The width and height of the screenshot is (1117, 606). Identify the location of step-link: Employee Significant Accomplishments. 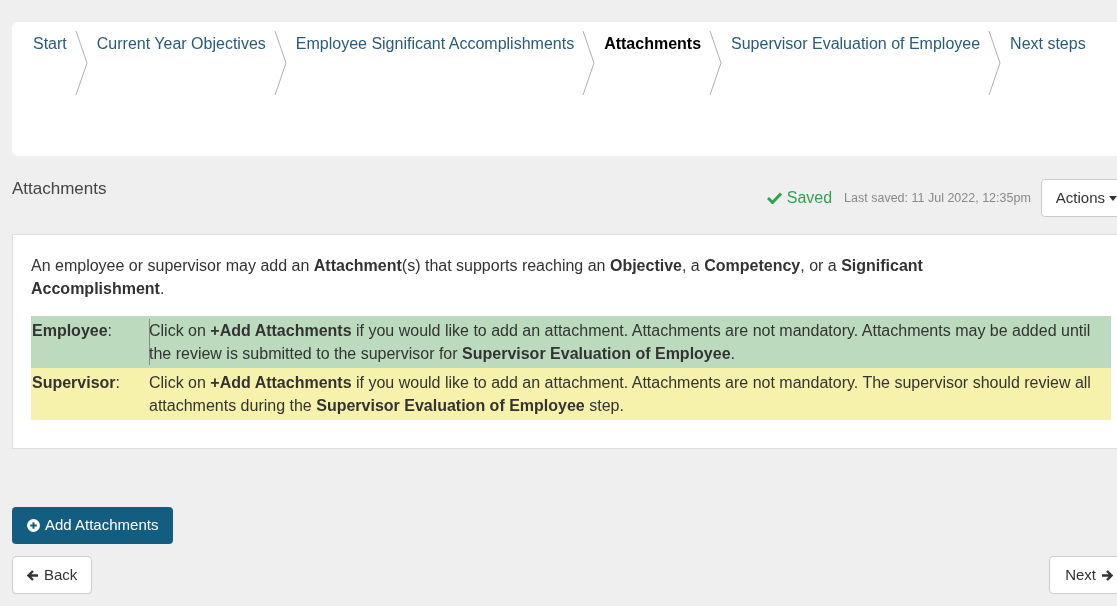
(435, 43).